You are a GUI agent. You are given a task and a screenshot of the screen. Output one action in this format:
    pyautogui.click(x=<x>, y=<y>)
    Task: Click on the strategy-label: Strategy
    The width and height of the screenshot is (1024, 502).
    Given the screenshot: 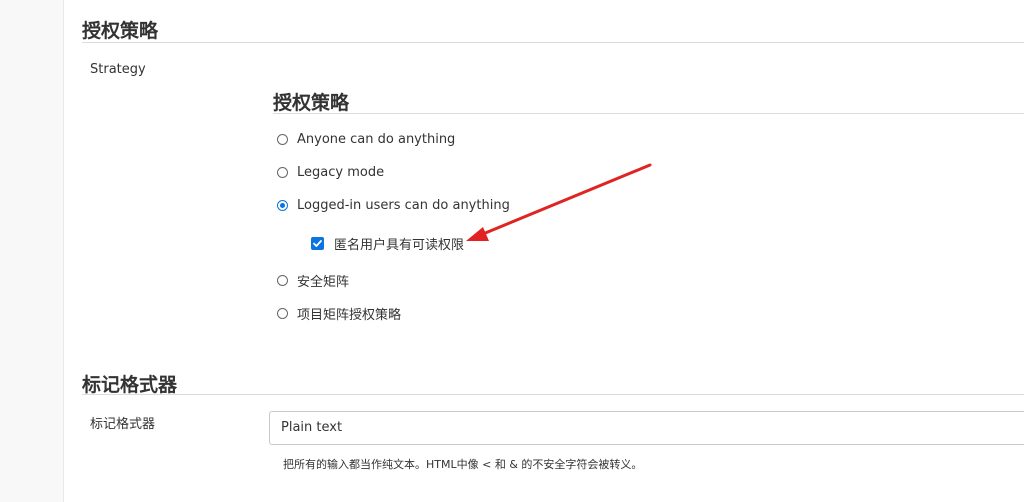 What is the action you would take?
    pyautogui.click(x=118, y=69)
    